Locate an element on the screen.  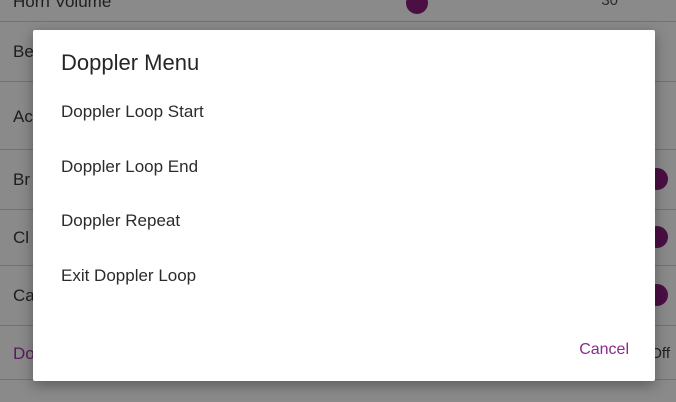
volume-slider-knob is located at coordinates (417, 7).